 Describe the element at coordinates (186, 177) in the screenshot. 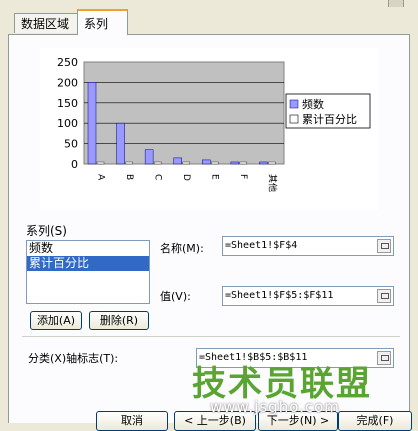

I see `x-tick-label: D` at that location.